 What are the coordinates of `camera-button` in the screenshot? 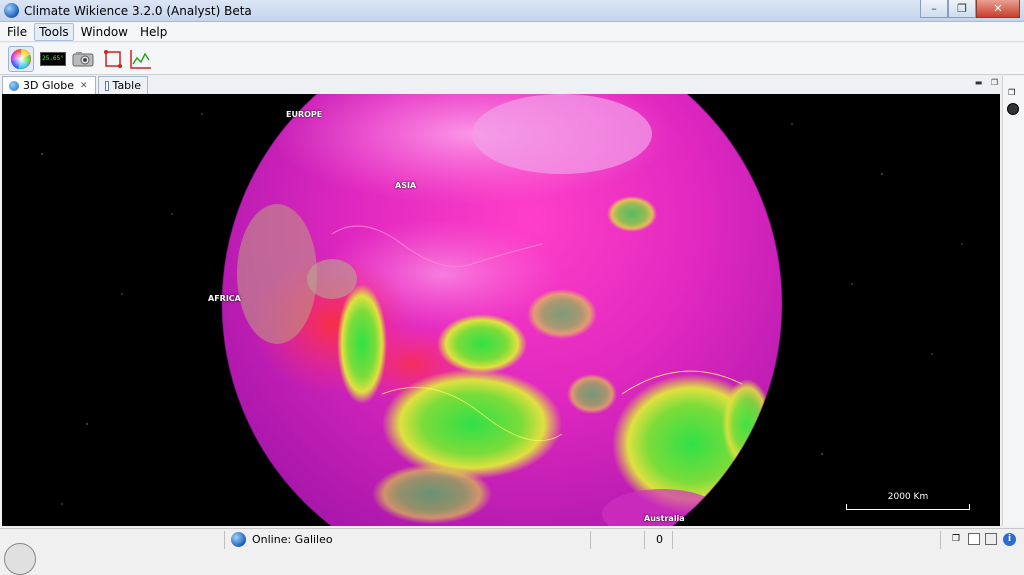 It's located at (83, 59).